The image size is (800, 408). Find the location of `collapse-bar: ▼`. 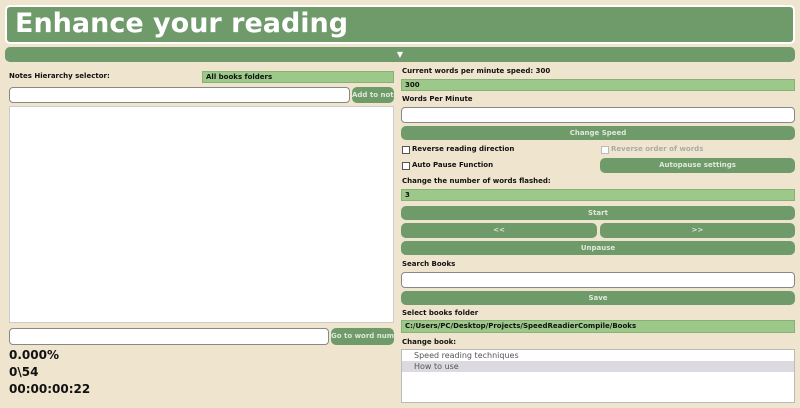

collapse-bar: ▼ is located at coordinates (400, 54).